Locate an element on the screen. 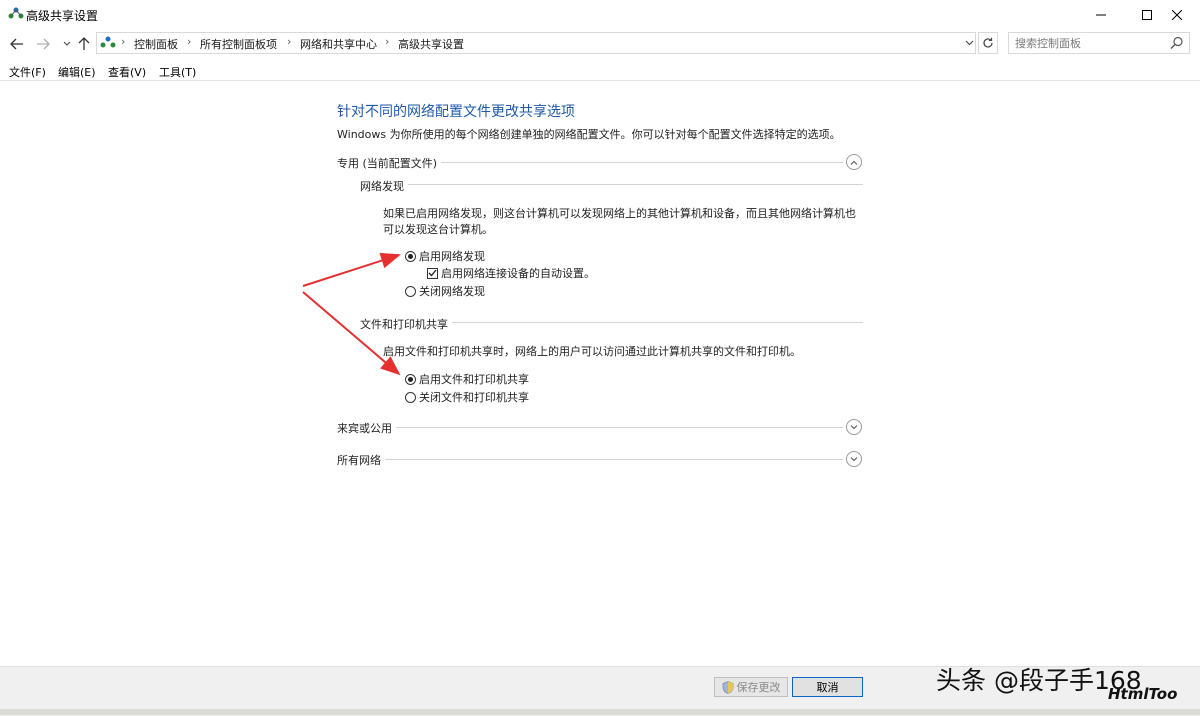  breadcrumb-network-center: 网络和共享中心 is located at coordinates (338, 44).